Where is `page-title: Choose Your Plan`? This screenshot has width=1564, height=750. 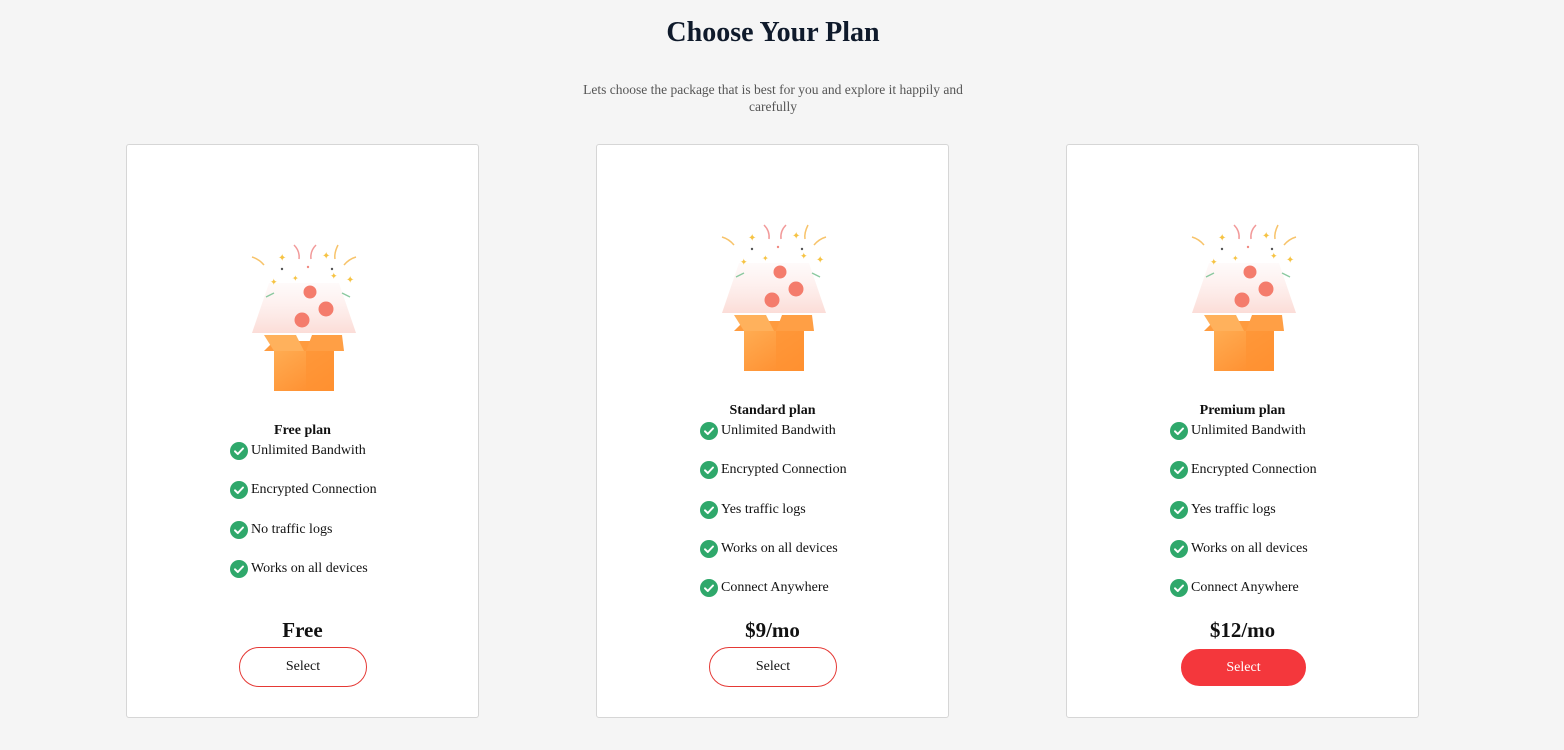 page-title: Choose Your Plan is located at coordinates (773, 32).